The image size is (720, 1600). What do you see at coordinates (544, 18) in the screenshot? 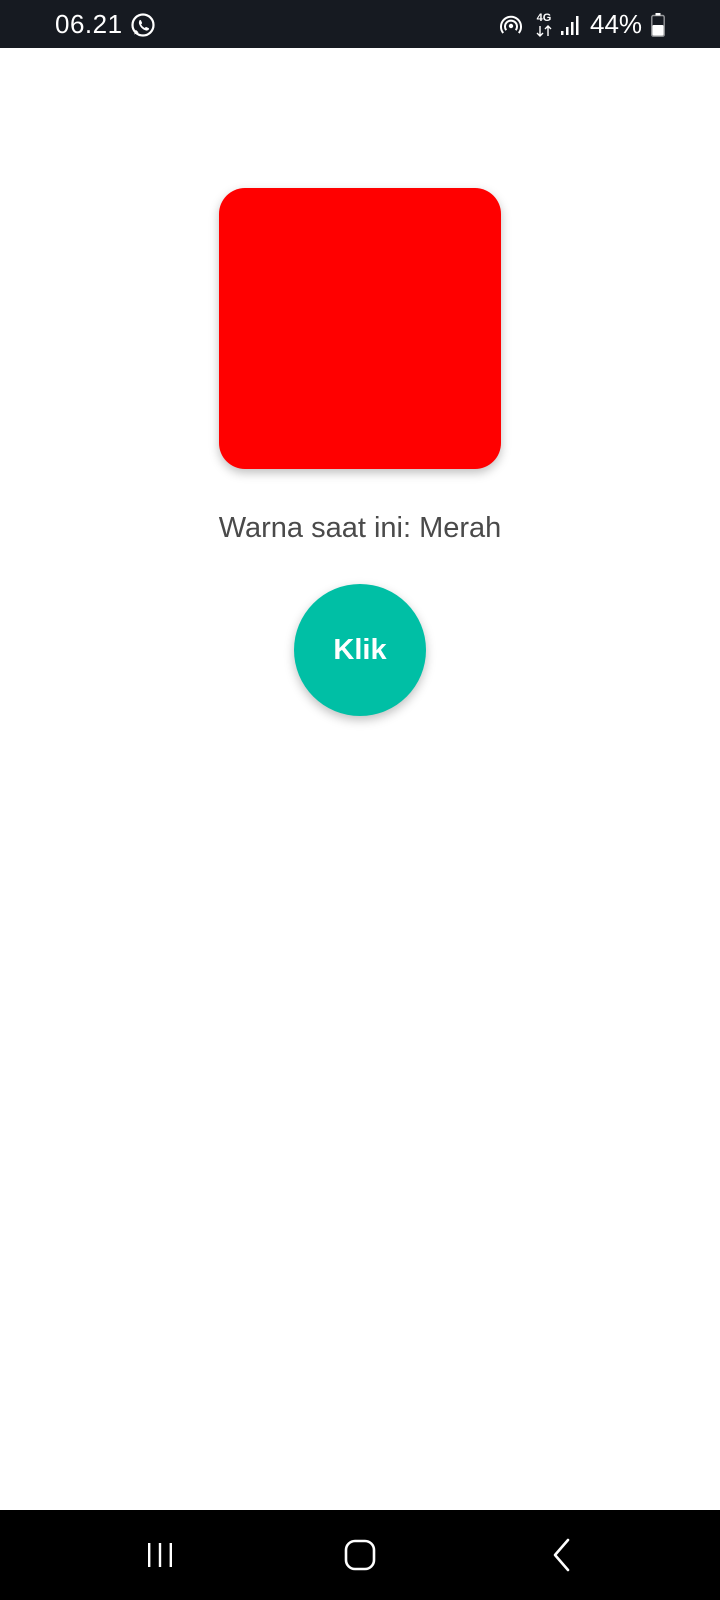
I see `network-type-label: 4G` at bounding box center [544, 18].